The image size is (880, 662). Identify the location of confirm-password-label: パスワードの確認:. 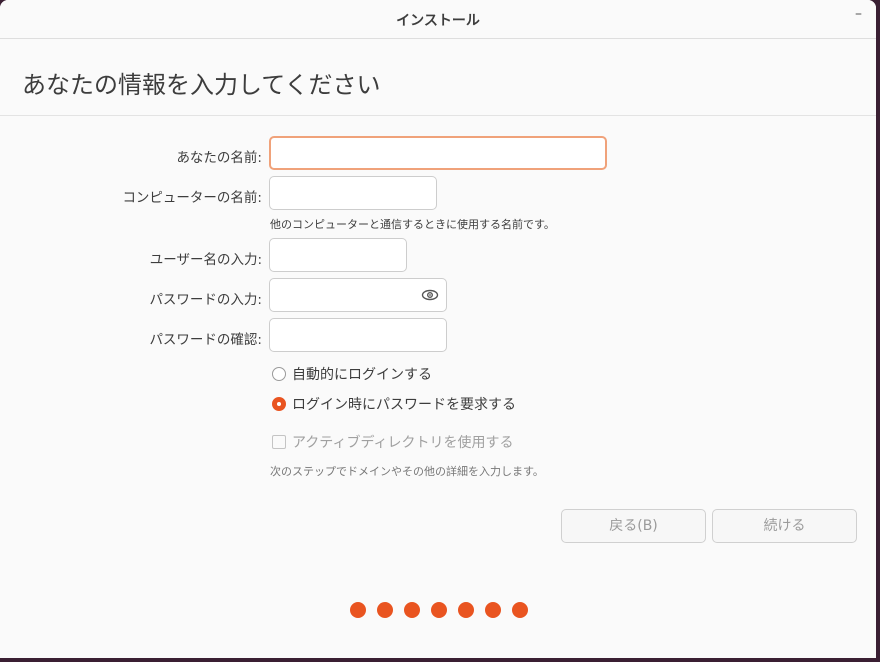
(205, 340).